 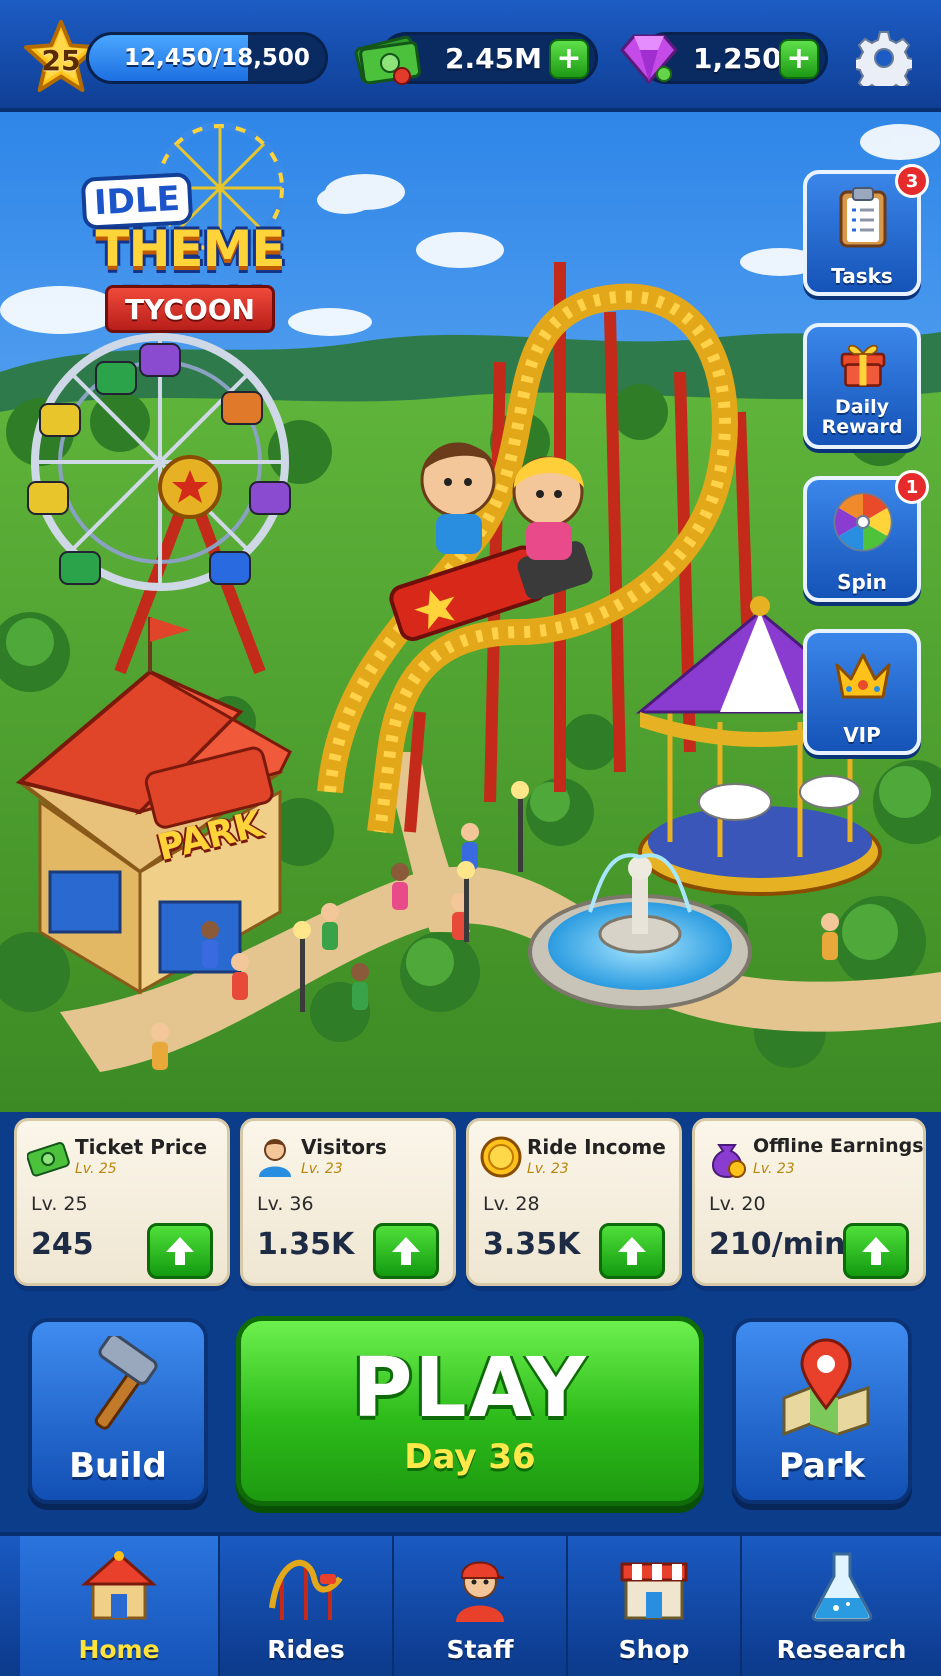 I want to click on ticket-price-value: 245, so click(x=62, y=1244).